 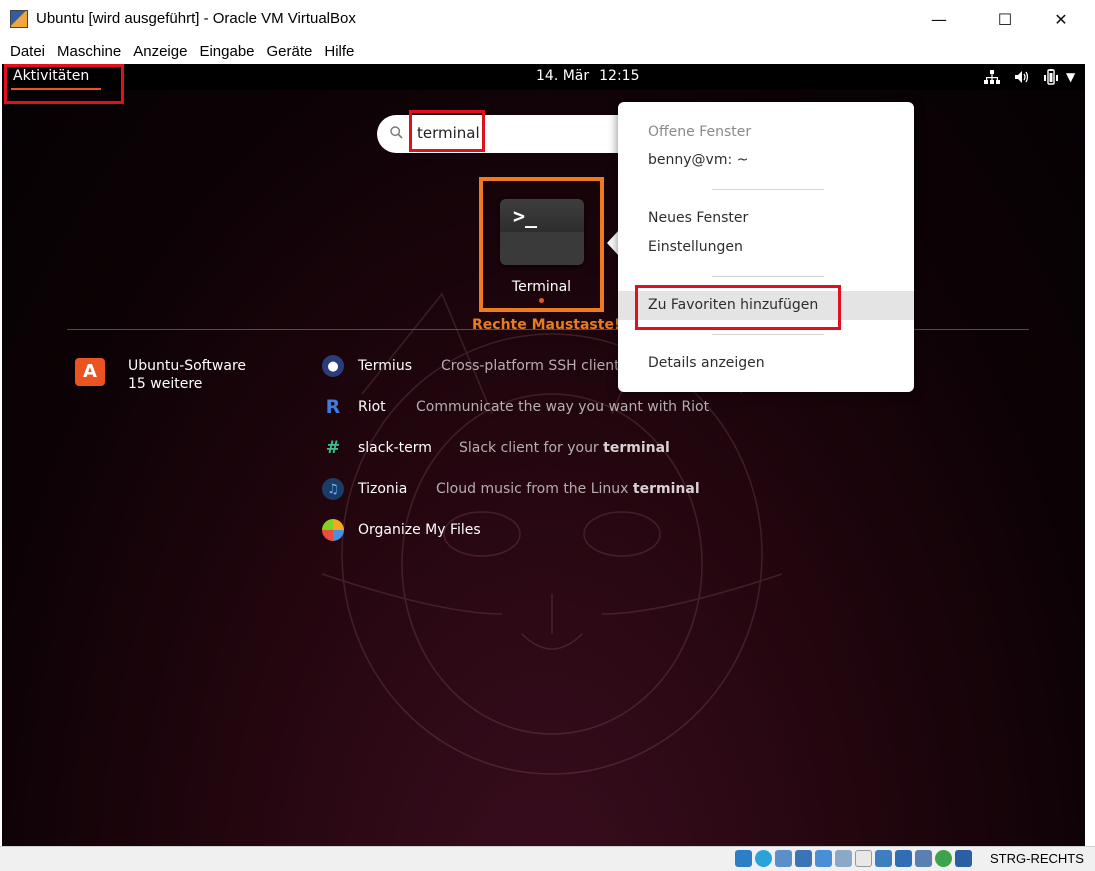 What do you see at coordinates (568, 489) in the screenshot?
I see `result-desc: Cloud music from the Linux terminal` at bounding box center [568, 489].